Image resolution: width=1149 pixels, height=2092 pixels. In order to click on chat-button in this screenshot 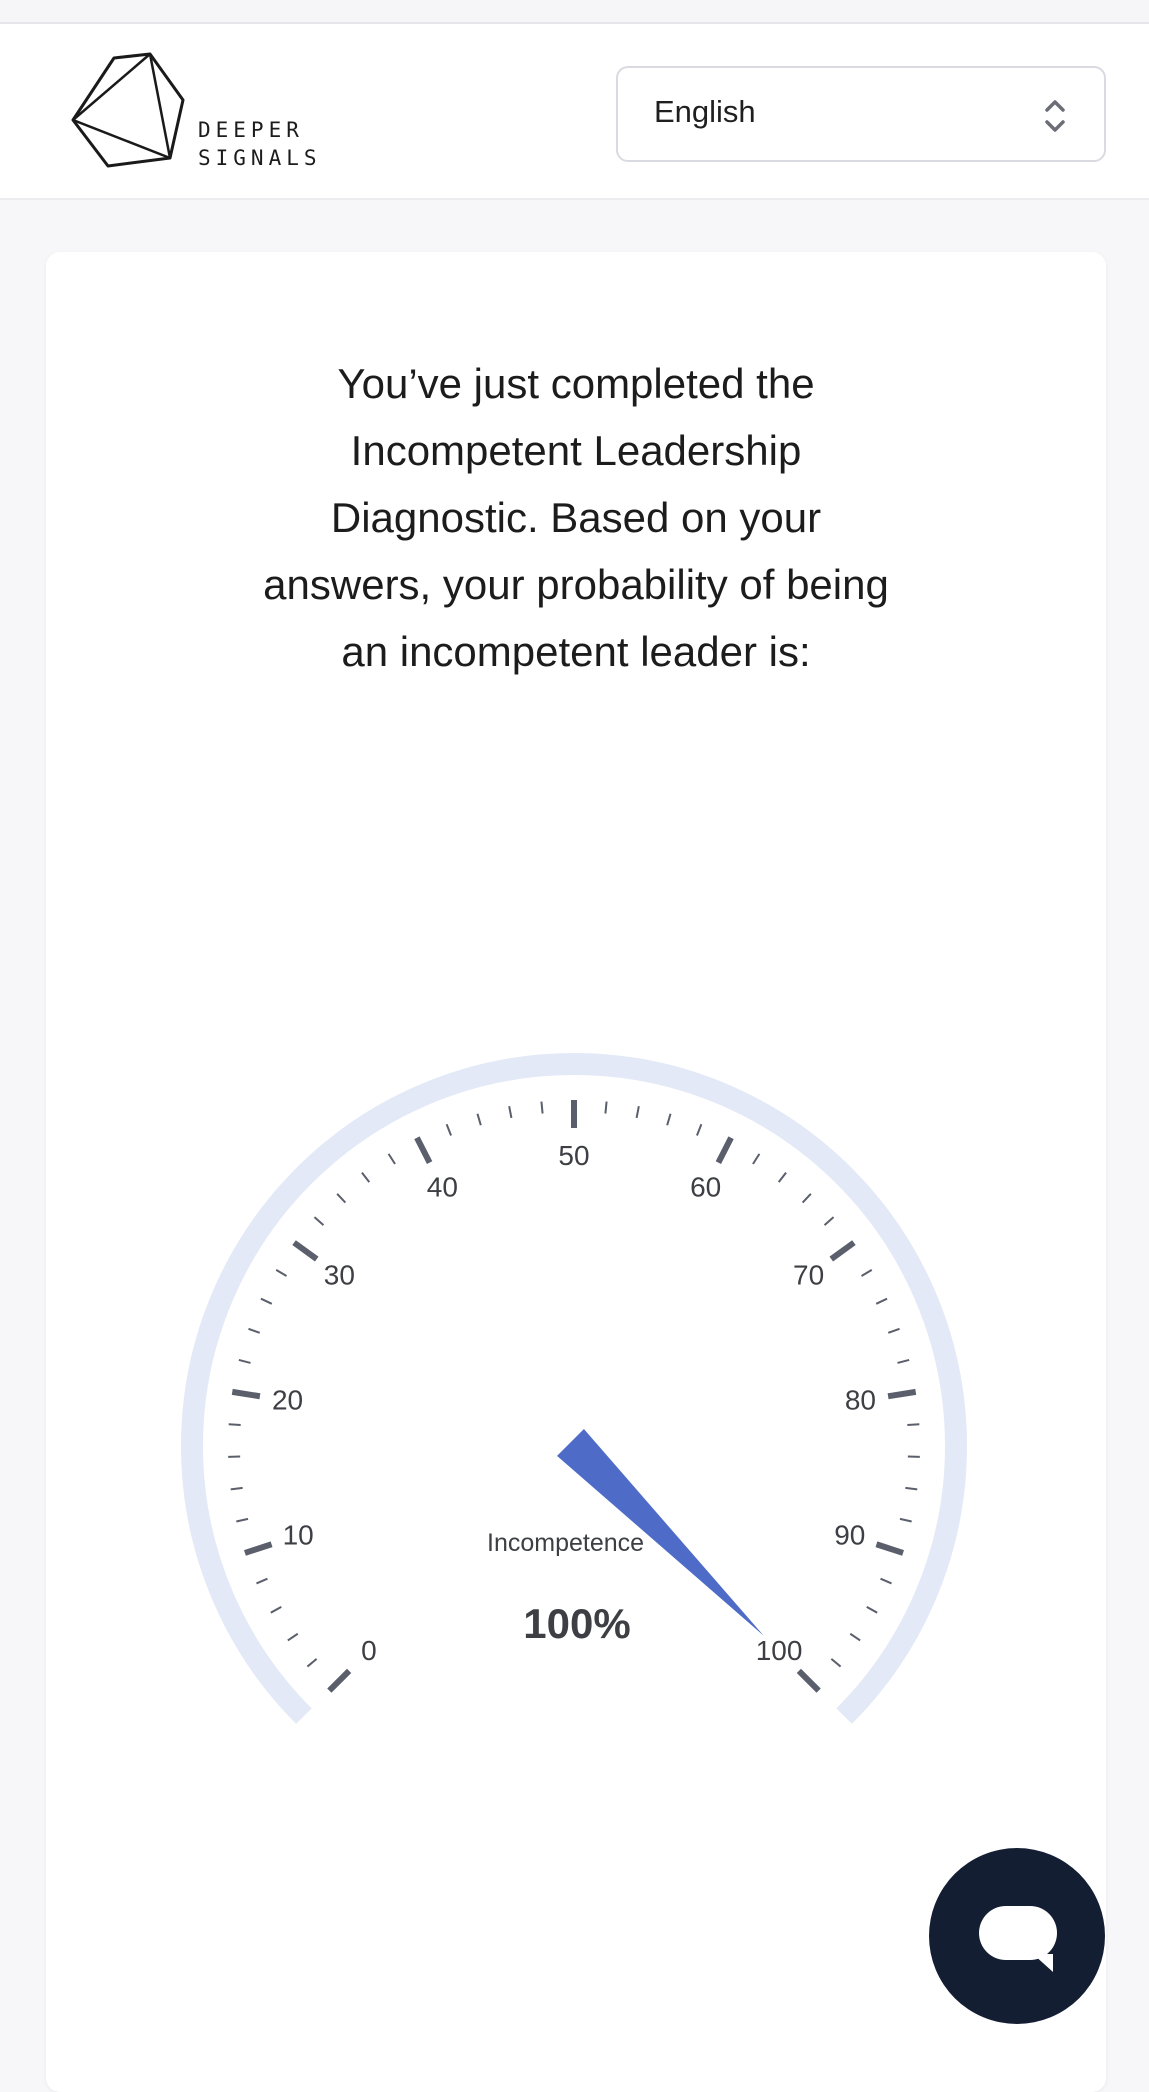, I will do `click(1017, 1936)`.